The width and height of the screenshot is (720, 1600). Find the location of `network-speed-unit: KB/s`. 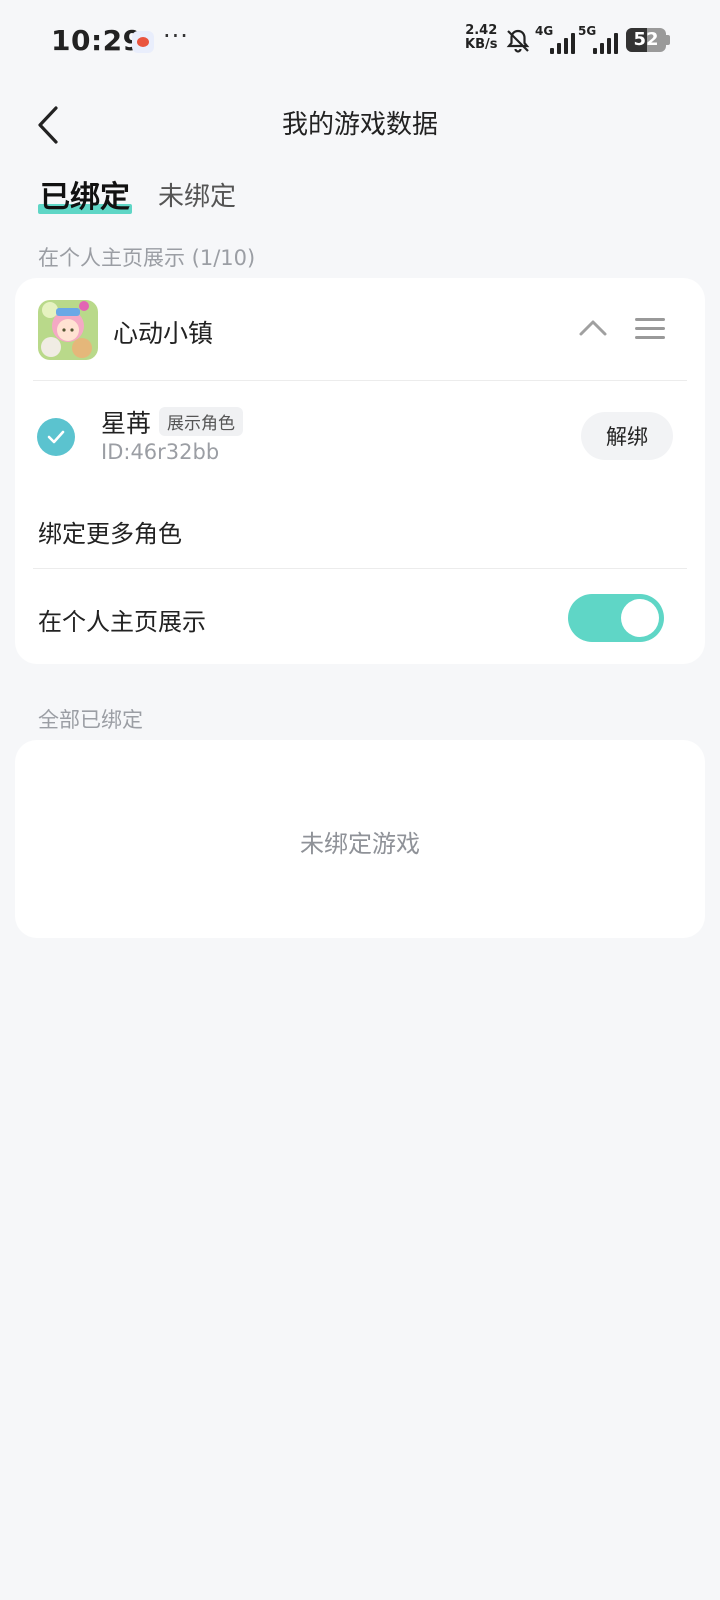

network-speed-unit: KB/s is located at coordinates (481, 44).